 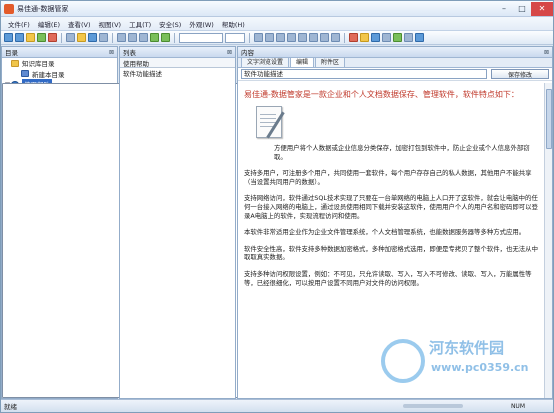 What do you see at coordinates (233, 24) in the screenshot?
I see `menu-help: 帮助(H)` at bounding box center [233, 24].